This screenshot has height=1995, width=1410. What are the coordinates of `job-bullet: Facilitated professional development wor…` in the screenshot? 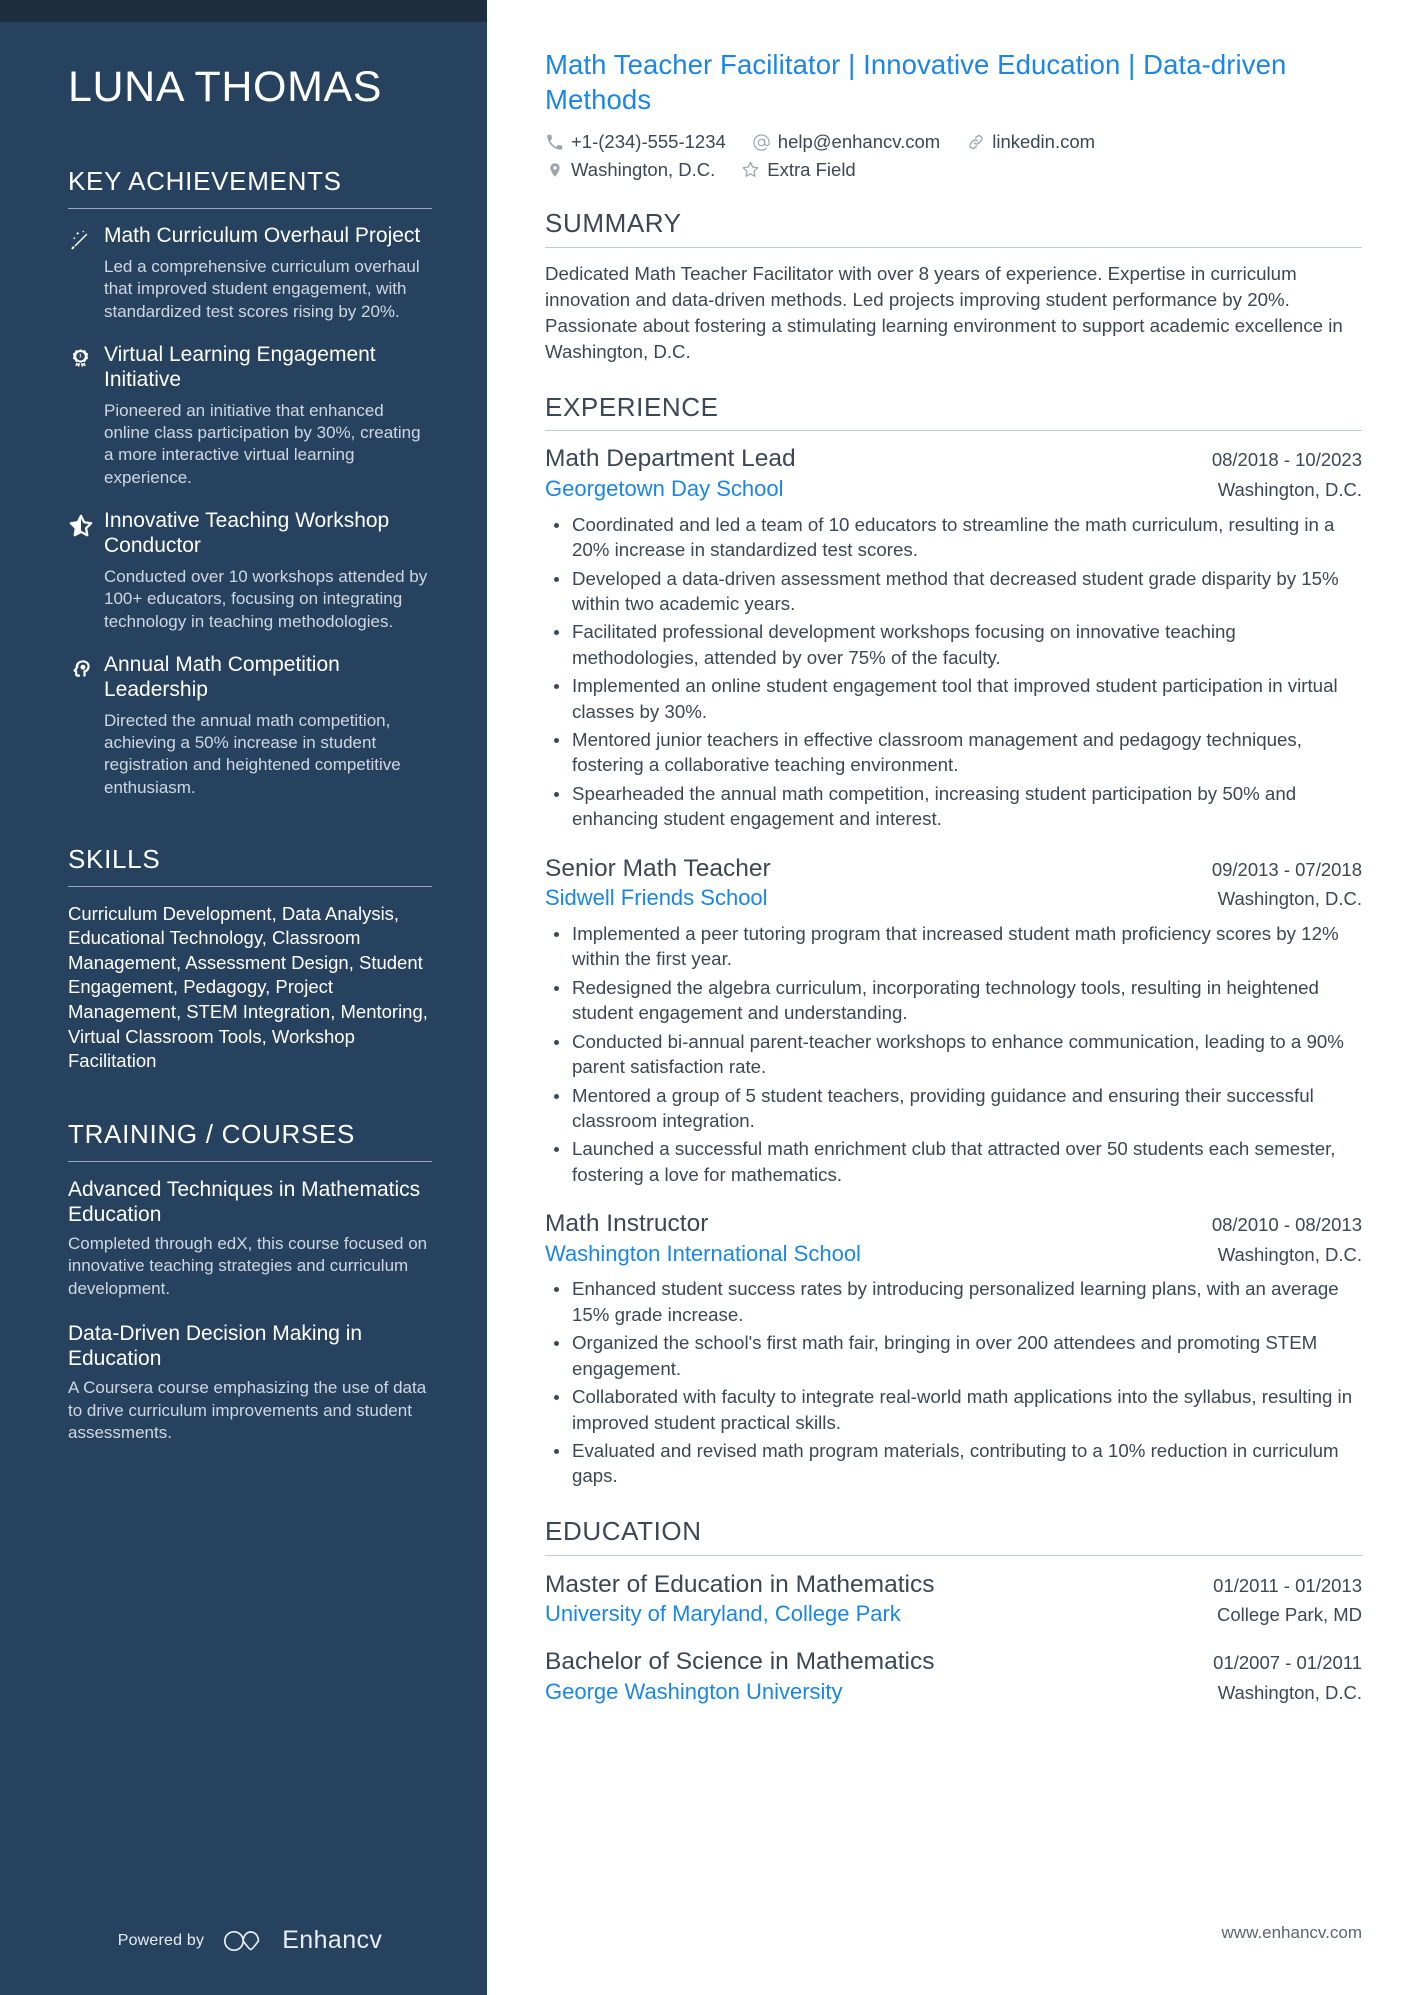 It's located at (953, 644).